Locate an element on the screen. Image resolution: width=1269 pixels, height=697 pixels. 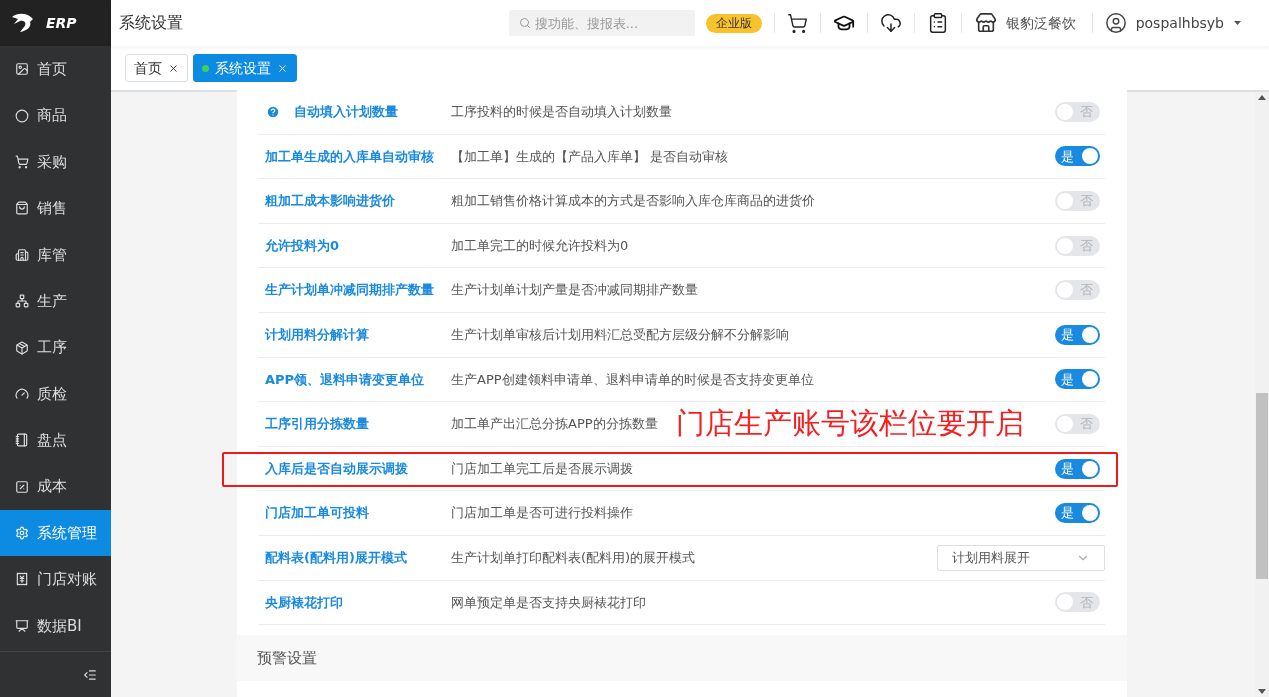
receipt-icon is located at coordinates (22, 579).